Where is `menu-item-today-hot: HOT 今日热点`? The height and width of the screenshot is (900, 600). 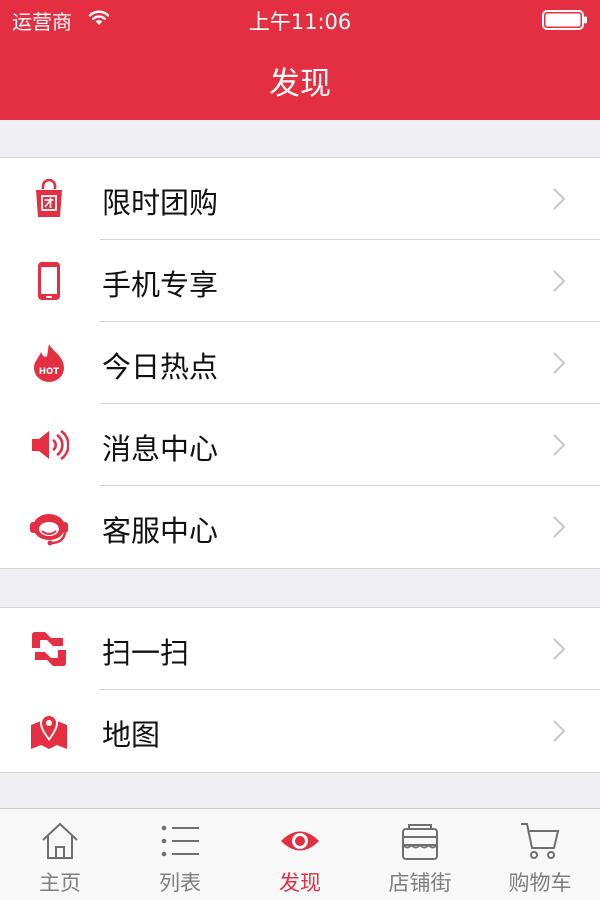 menu-item-today-hot: HOT 今日热点 is located at coordinates (300, 363).